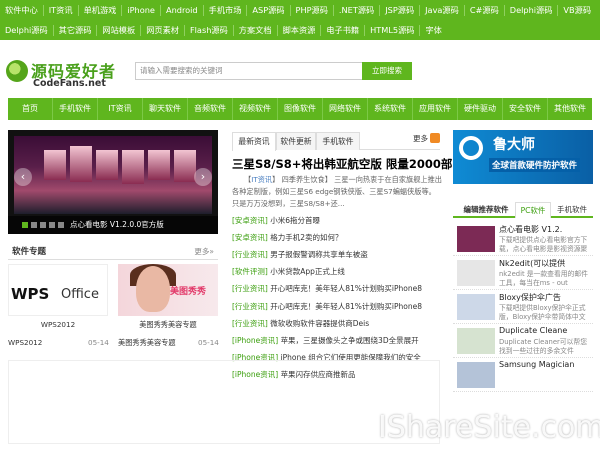 The image size is (600, 450). I want to click on site-logo: 源码爱好者 CodeFans.net, so click(60, 75).